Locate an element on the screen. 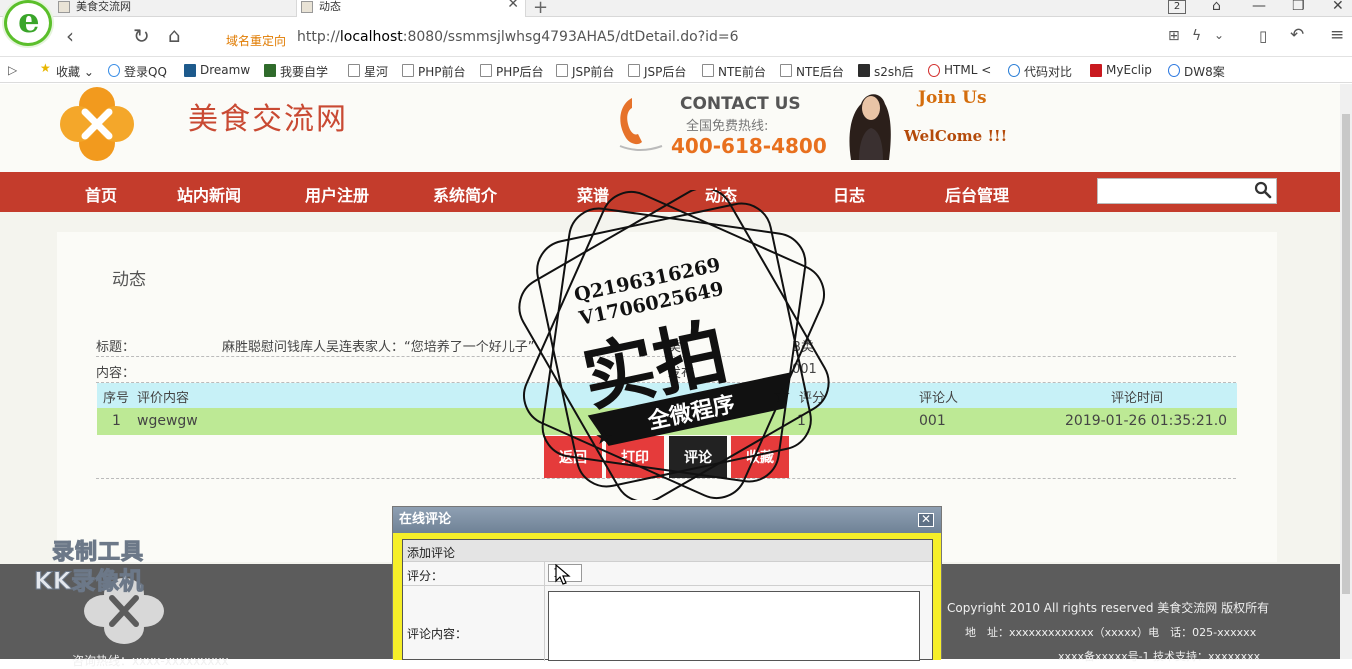 This screenshot has height=669, width=1352. dialog-close-button: ✕ is located at coordinates (926, 520).